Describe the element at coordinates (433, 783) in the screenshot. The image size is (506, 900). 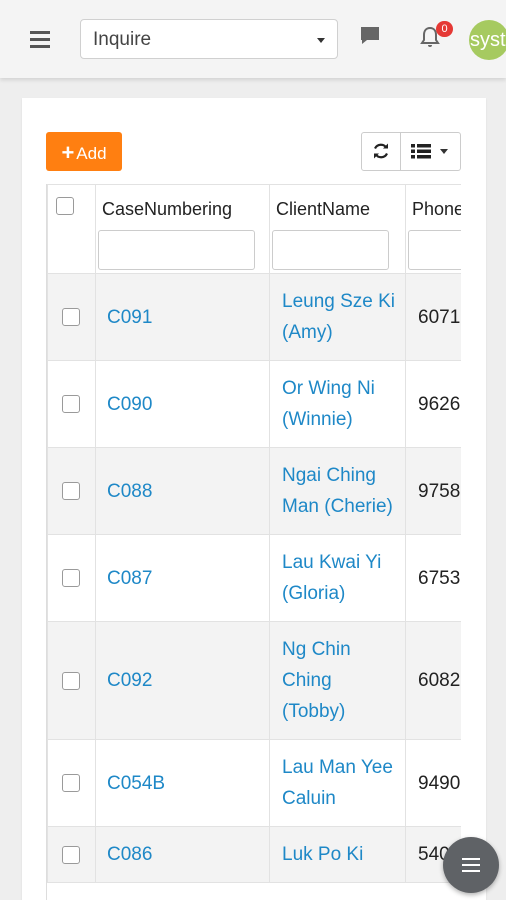
I see `phone-cell: 9490` at that location.